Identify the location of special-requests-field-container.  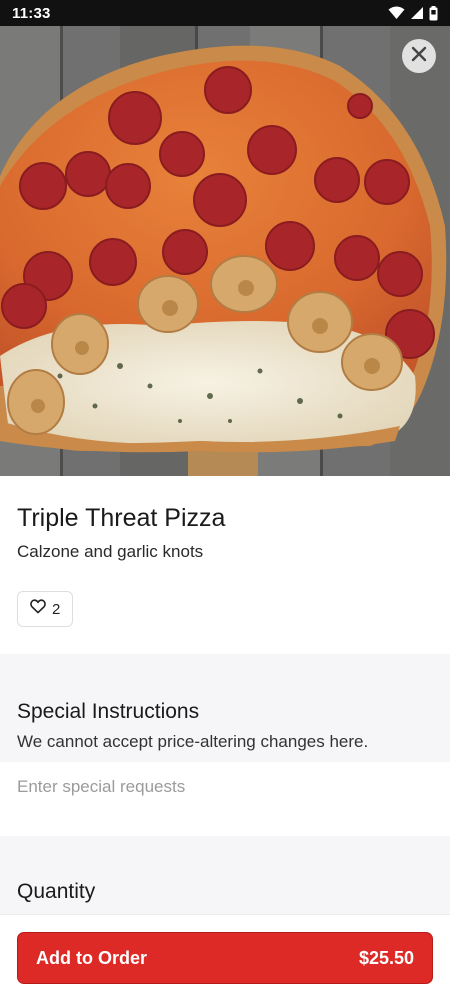
(225, 799).